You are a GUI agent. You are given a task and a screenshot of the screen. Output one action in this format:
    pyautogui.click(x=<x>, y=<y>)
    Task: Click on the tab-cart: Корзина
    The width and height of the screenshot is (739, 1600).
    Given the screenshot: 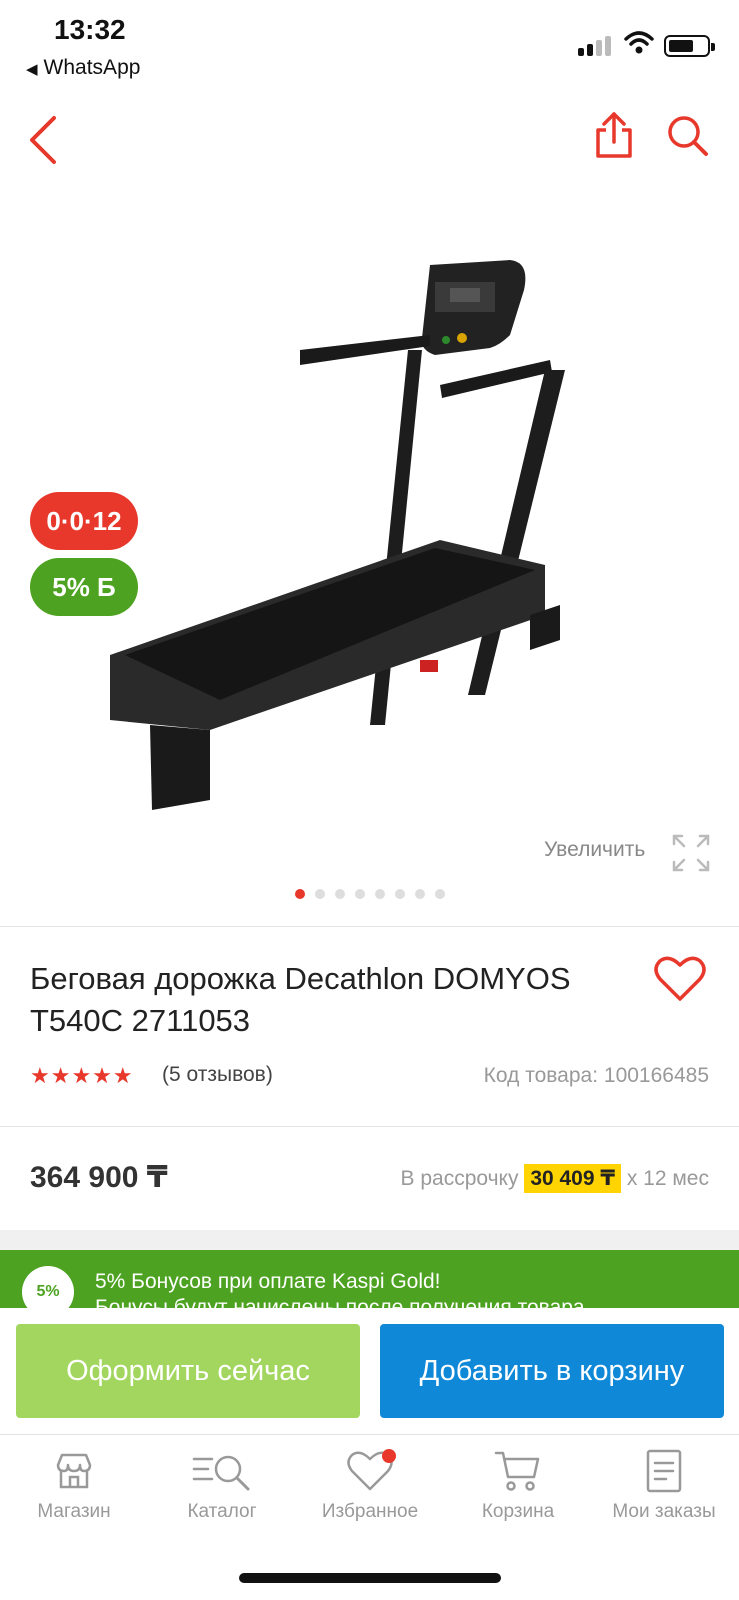 What is the action you would take?
    pyautogui.click(x=518, y=1486)
    